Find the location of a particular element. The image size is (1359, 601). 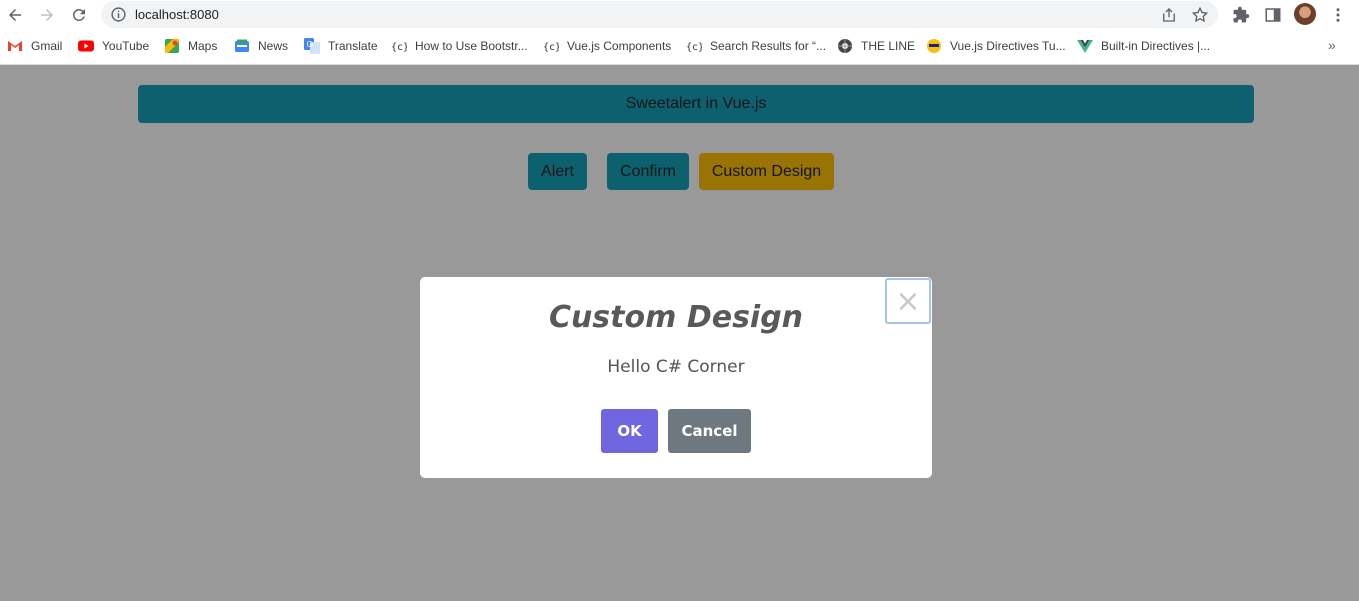

profile-avatar is located at coordinates (1305, 14).